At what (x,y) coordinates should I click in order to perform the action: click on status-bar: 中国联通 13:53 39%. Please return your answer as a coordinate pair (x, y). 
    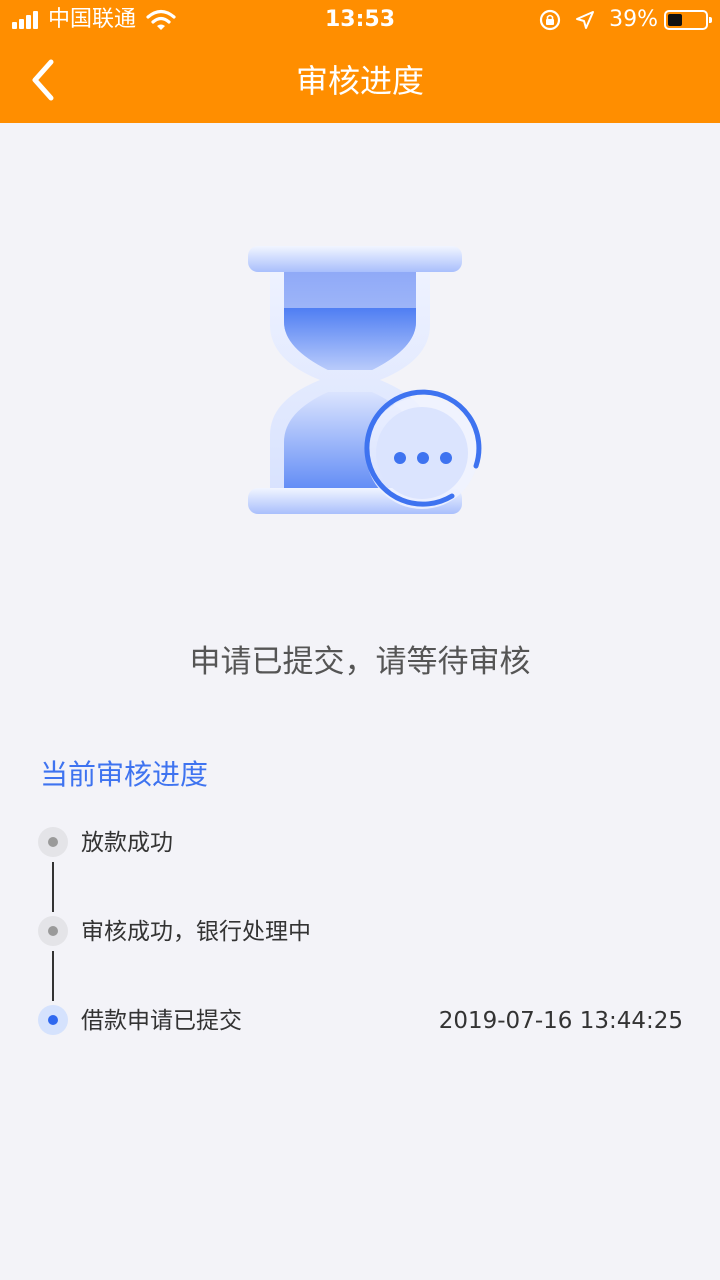
    Looking at the image, I should click on (360, 20).